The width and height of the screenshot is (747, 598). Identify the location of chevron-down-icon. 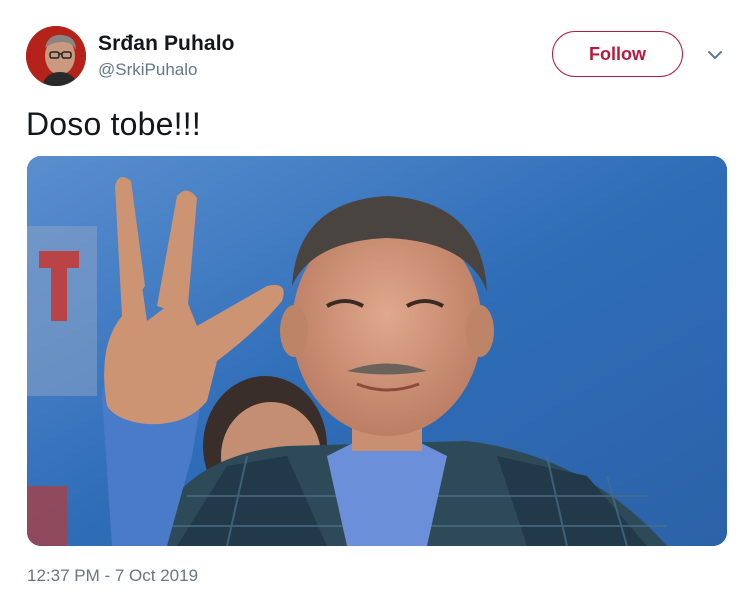
(715, 54).